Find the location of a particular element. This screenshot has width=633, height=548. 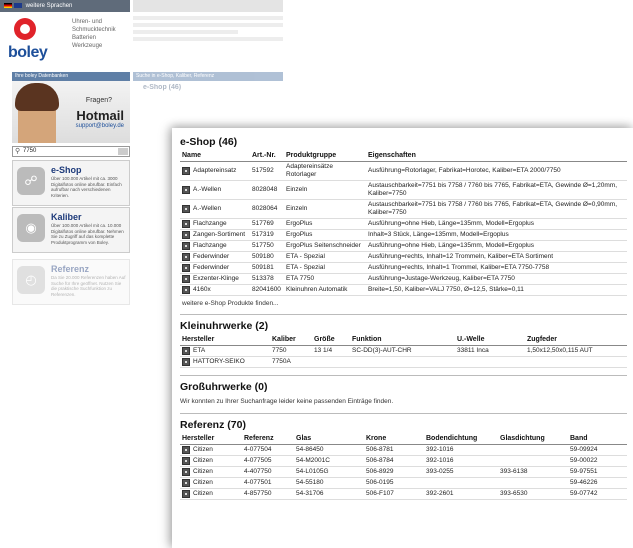

promo-email: support@boley.de is located at coordinates (100, 126).